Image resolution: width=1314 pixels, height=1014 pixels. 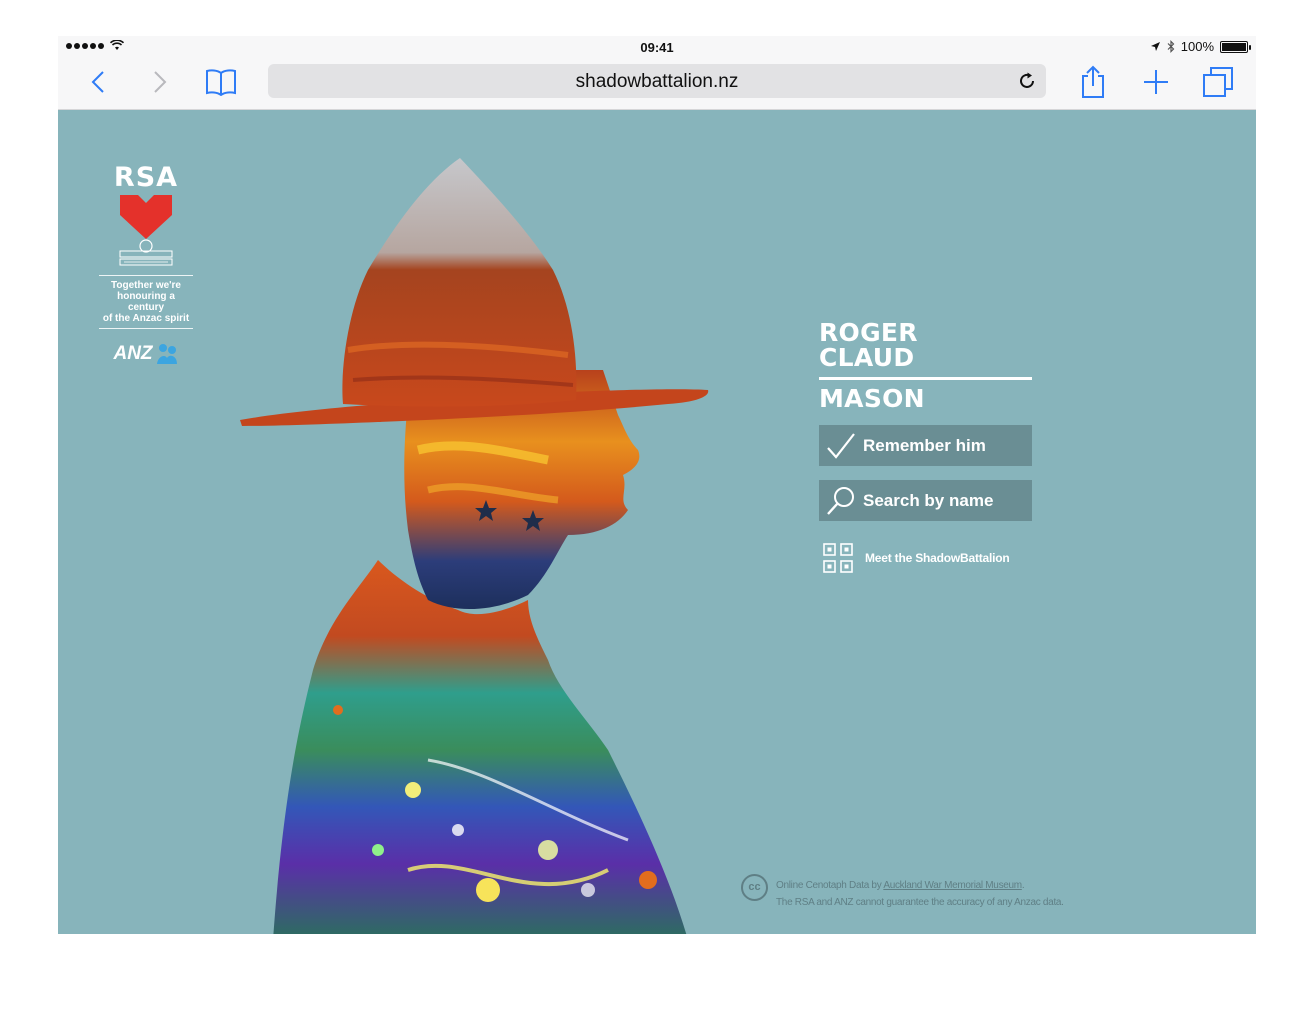 I want to click on battery-fill, so click(x=1234, y=46).